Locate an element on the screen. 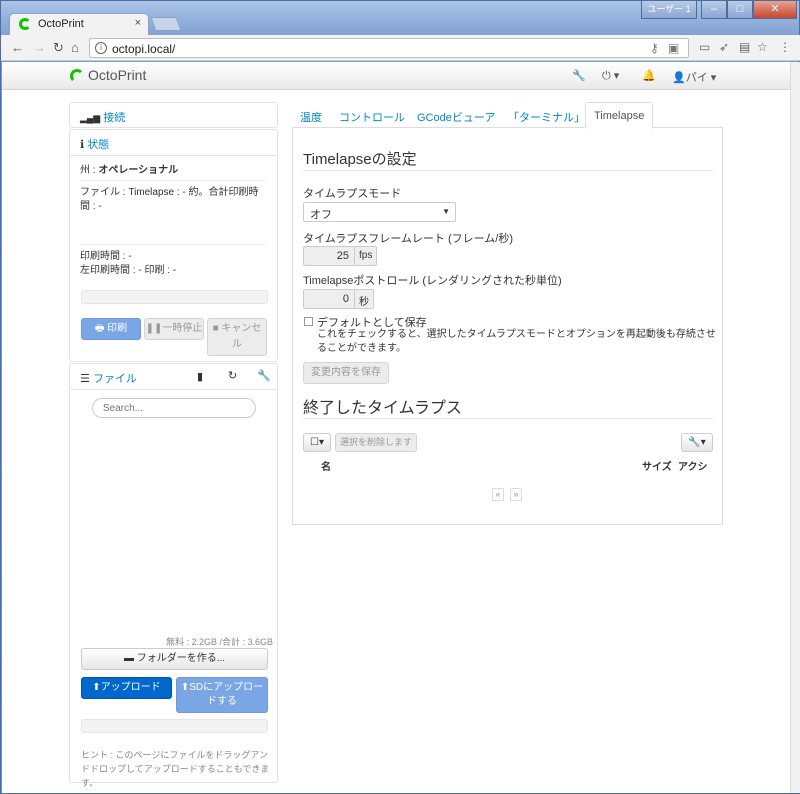  user-icon: 👤 is located at coordinates (679, 78).